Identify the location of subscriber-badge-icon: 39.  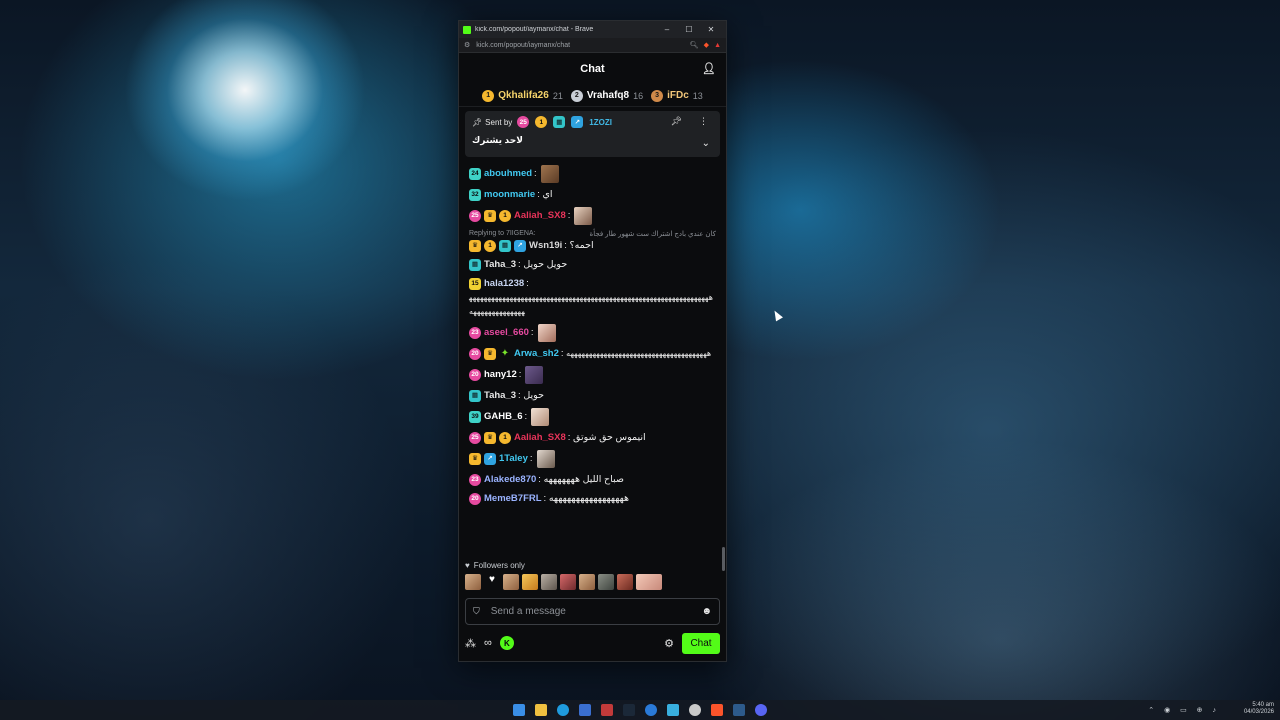
(475, 417).